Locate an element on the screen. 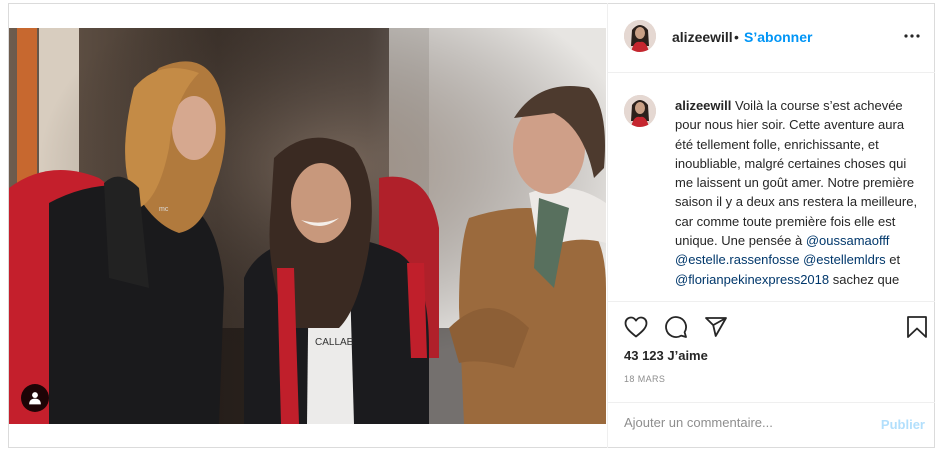 This screenshot has width=935, height=452. comment-button is located at coordinates (676, 327).